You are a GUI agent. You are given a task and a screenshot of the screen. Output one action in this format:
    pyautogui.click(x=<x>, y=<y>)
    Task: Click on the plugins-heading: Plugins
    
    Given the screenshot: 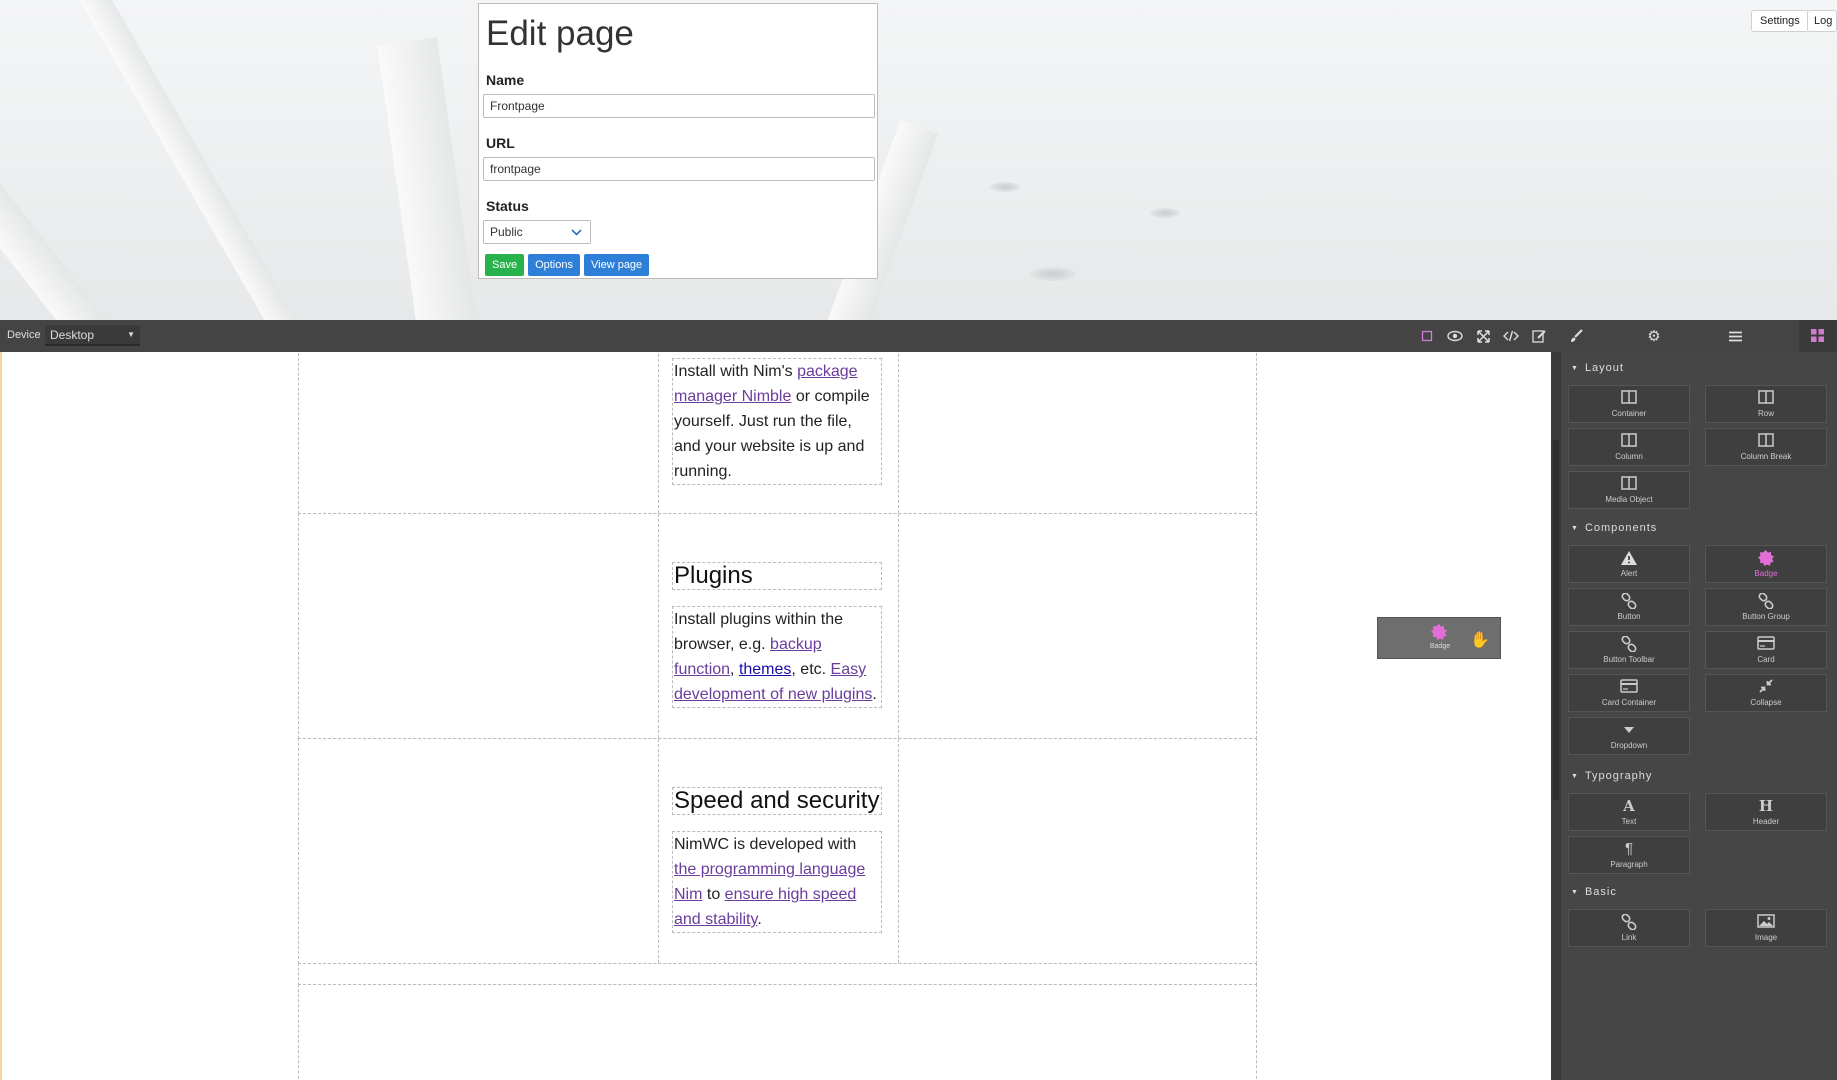 What is the action you would take?
    pyautogui.click(x=777, y=576)
    